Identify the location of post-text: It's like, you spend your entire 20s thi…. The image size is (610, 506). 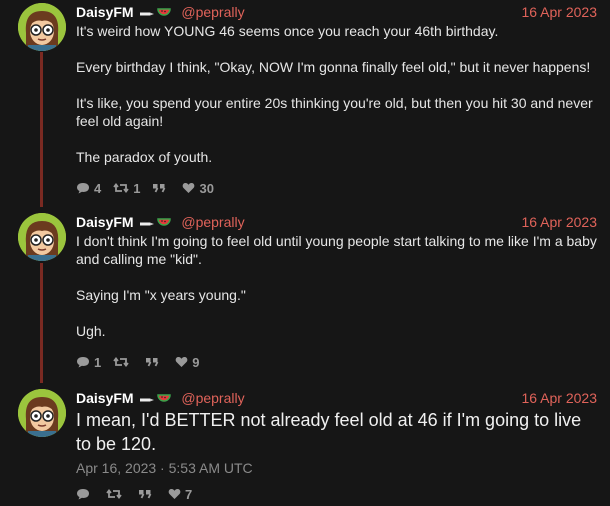
(334, 112).